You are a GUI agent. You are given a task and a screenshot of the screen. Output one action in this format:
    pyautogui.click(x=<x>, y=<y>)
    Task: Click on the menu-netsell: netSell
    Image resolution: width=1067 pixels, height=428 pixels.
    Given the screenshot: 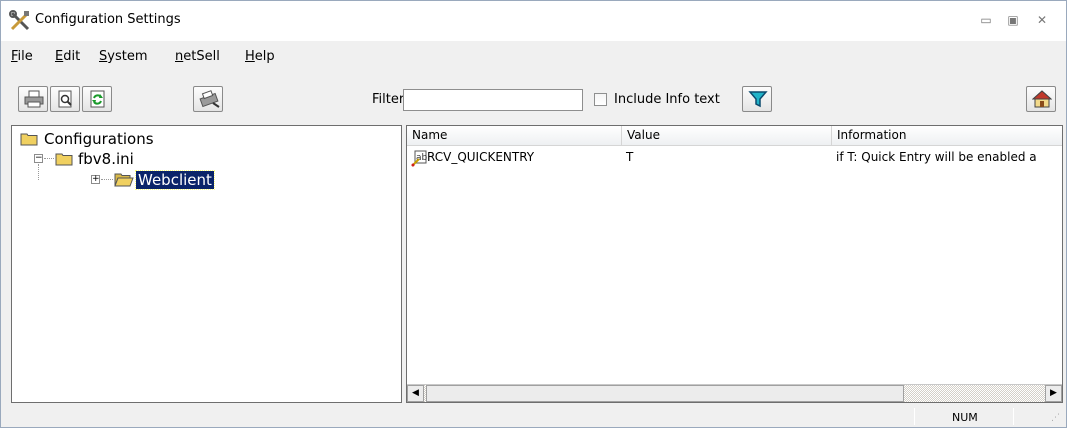 What is the action you would take?
    pyautogui.click(x=197, y=56)
    